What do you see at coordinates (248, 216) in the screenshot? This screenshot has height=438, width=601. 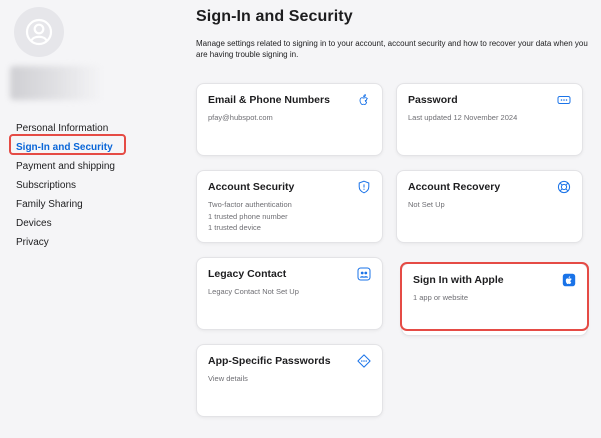 I see `card-detail: 1 trusted phone number` at bounding box center [248, 216].